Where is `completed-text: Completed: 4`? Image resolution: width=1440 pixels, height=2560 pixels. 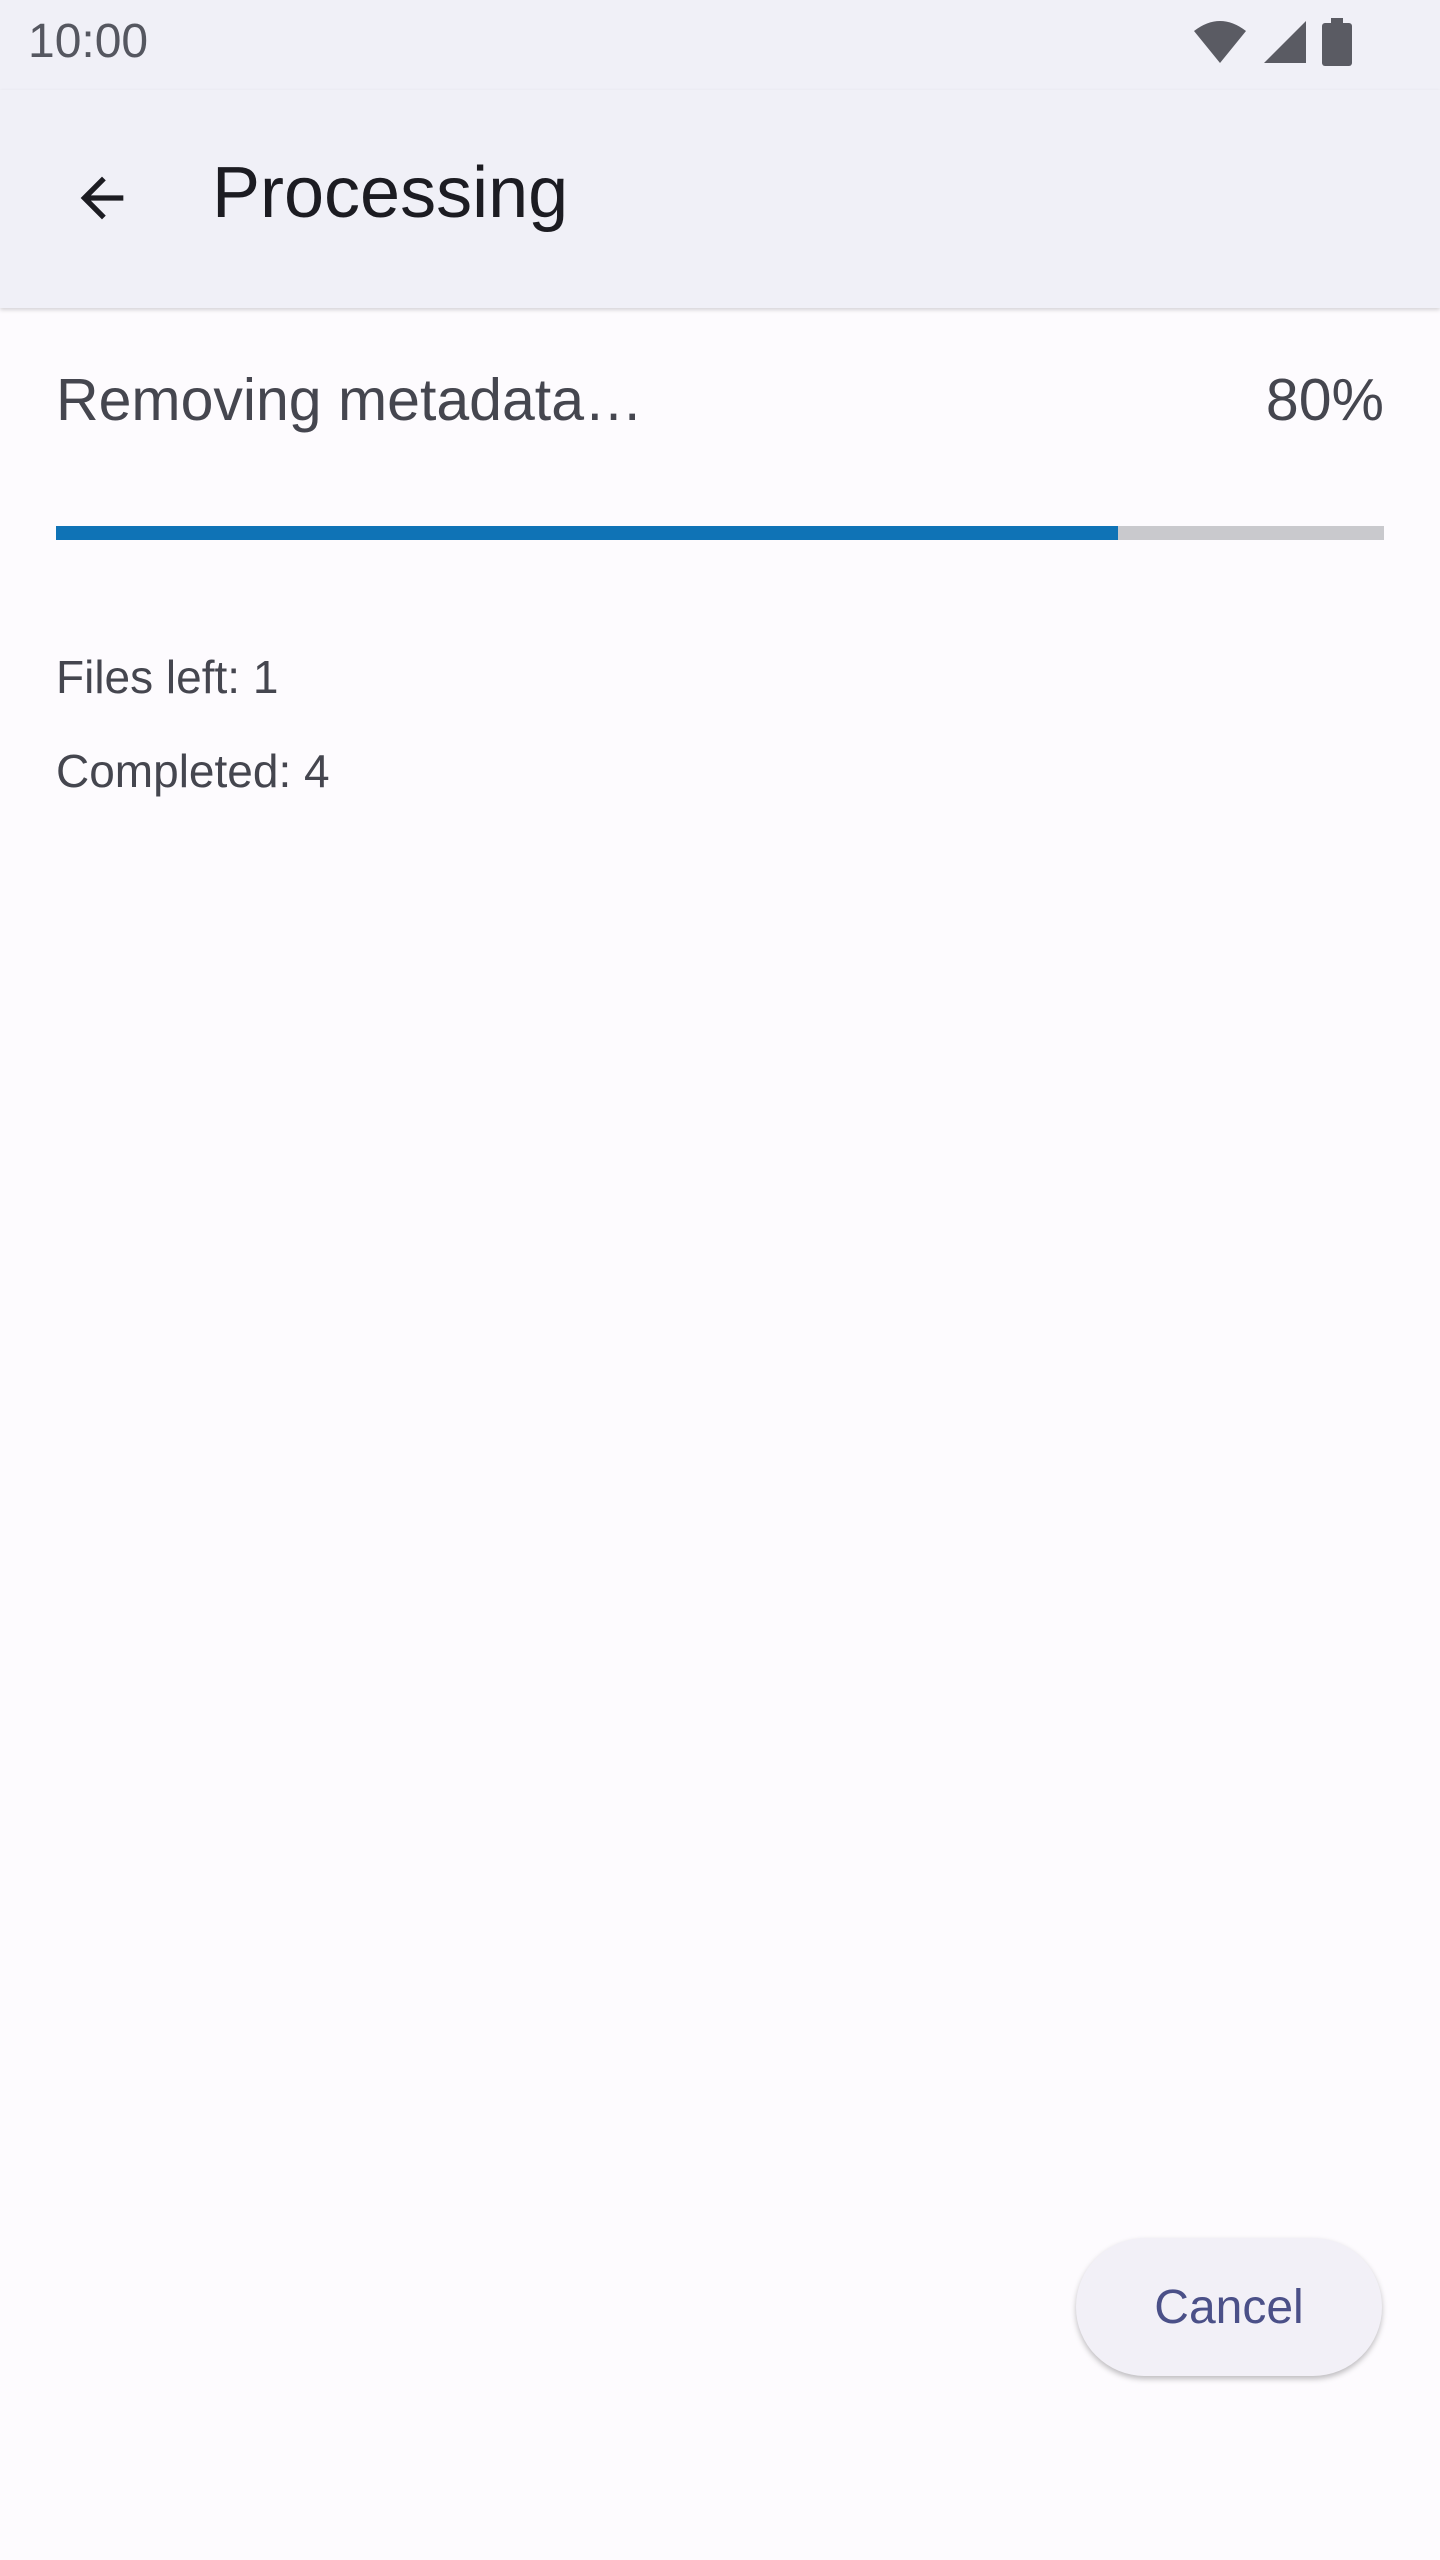 completed-text: Completed: 4 is located at coordinates (193, 771).